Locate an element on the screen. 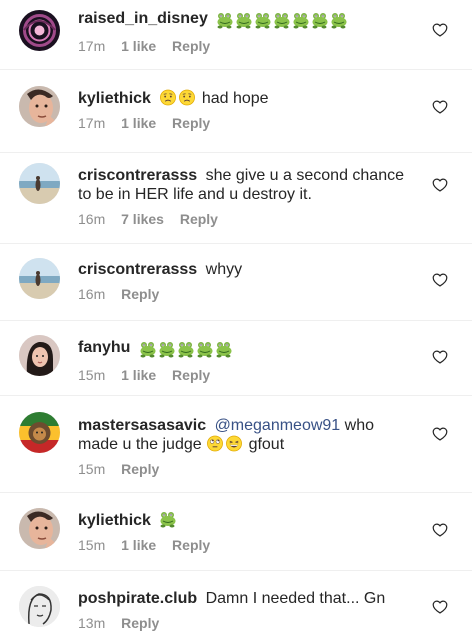 This screenshot has height=640, width=472. comment-item: kyliethick 15m 1 like Reply is located at coordinates (236, 532).